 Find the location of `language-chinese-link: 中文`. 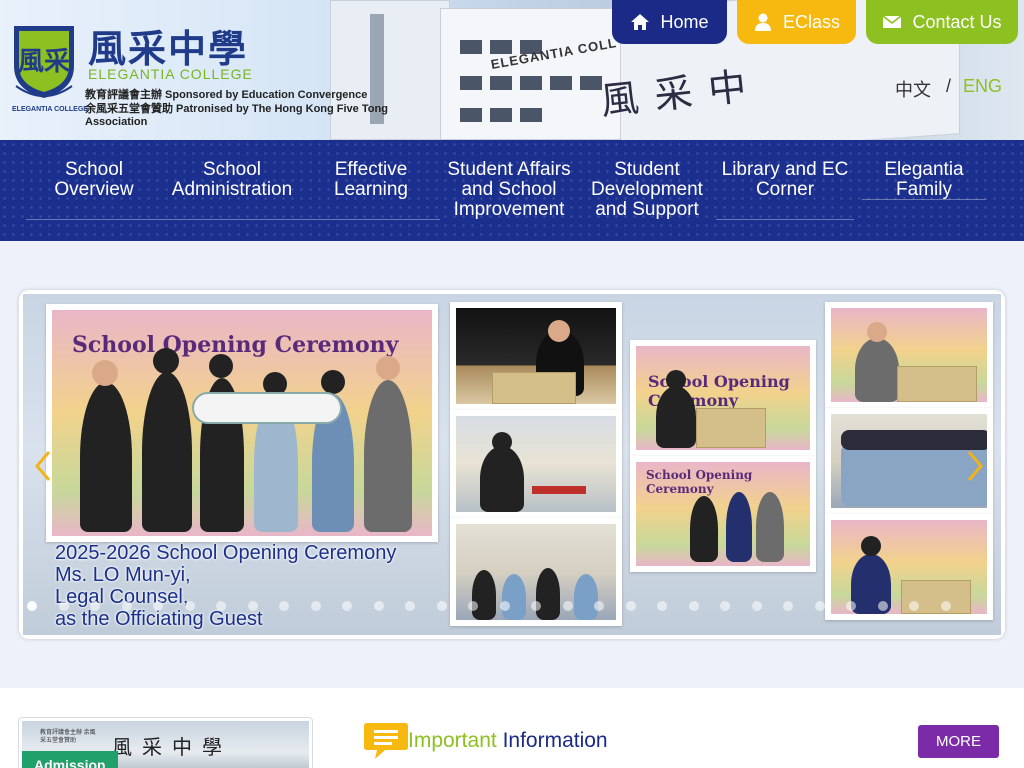

language-chinese-link: 中文 is located at coordinates (913, 89).